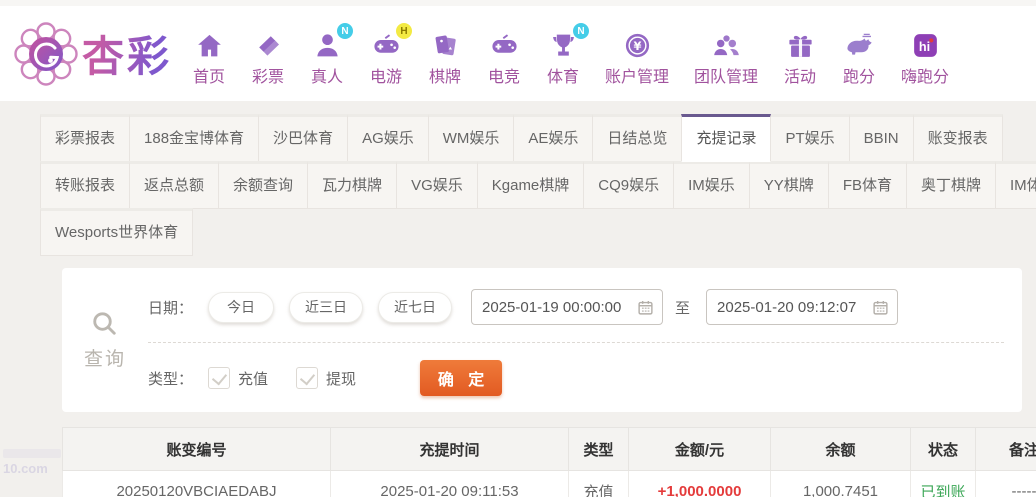 Image resolution: width=1036 pixels, height=497 pixels. I want to click on type-option-提现: 提现, so click(326, 378).